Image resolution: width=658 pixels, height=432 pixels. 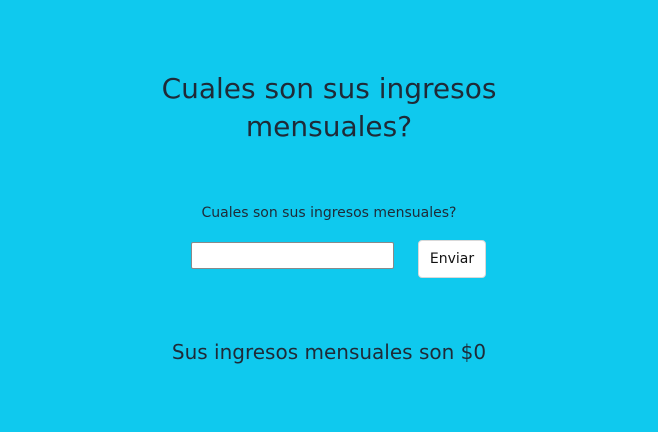 I want to click on page-title: Cuales son sus ingresos mensuales?, so click(x=329, y=107).